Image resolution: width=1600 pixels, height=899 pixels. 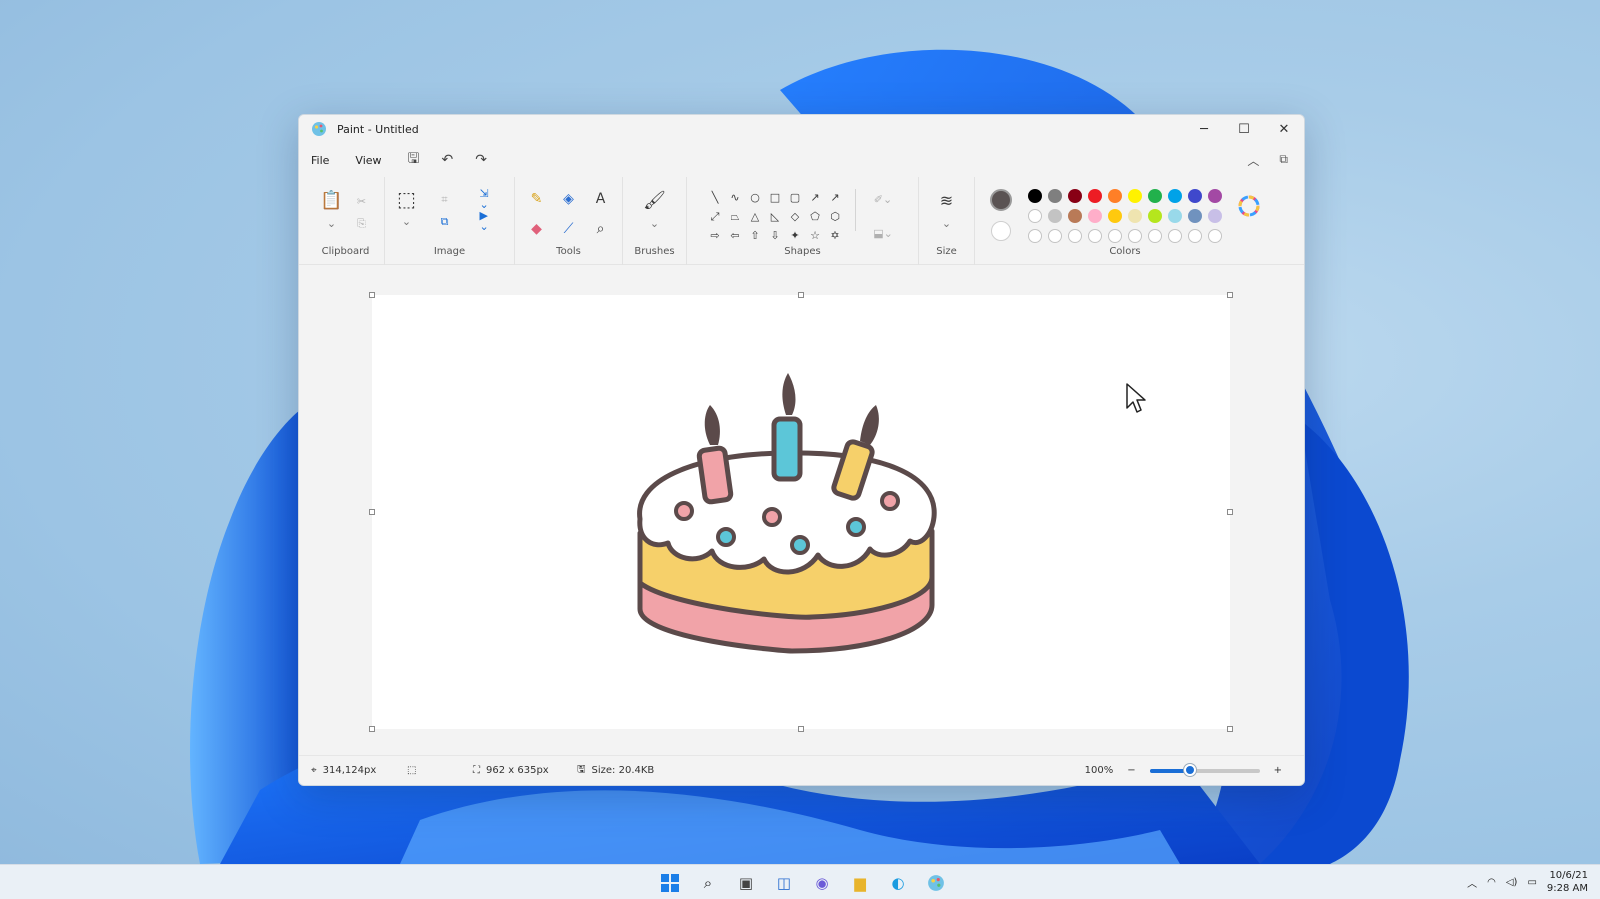 I want to click on select-dropdown-icon: ⌄, so click(x=407, y=221).